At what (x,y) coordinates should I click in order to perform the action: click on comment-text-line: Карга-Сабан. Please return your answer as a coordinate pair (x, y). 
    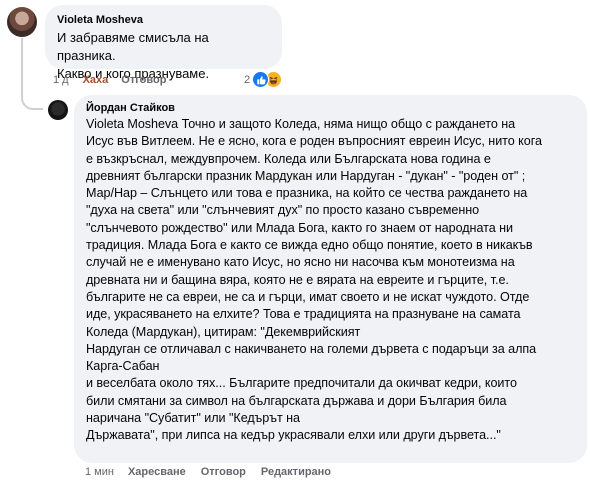
    Looking at the image, I should click on (123, 366).